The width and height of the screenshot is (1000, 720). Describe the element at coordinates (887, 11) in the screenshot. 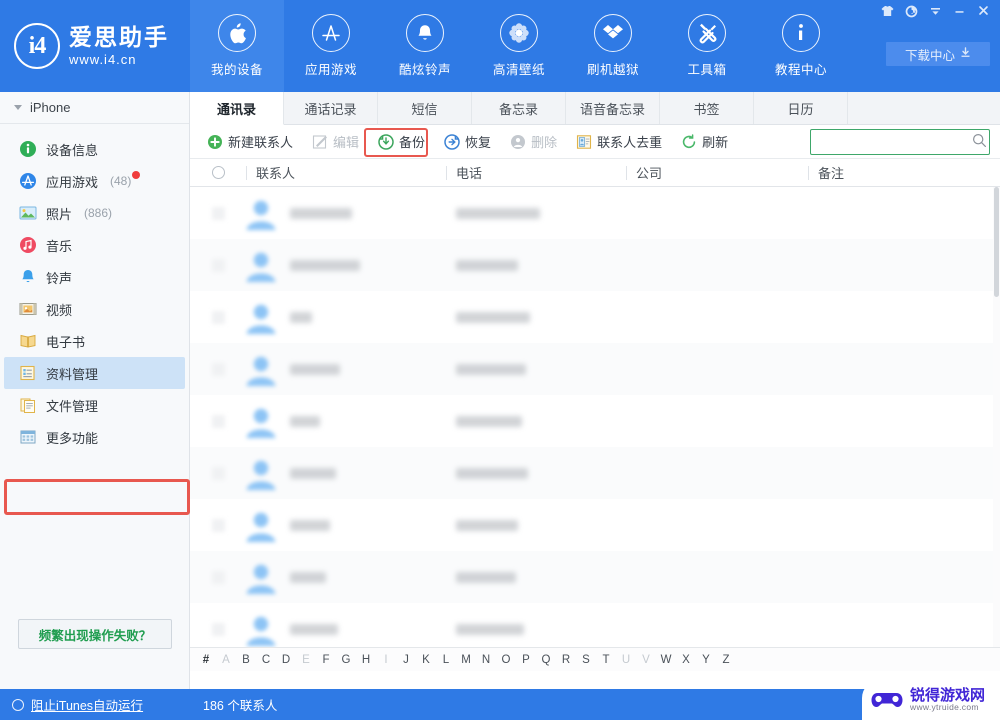

I see `skin-icon` at that location.